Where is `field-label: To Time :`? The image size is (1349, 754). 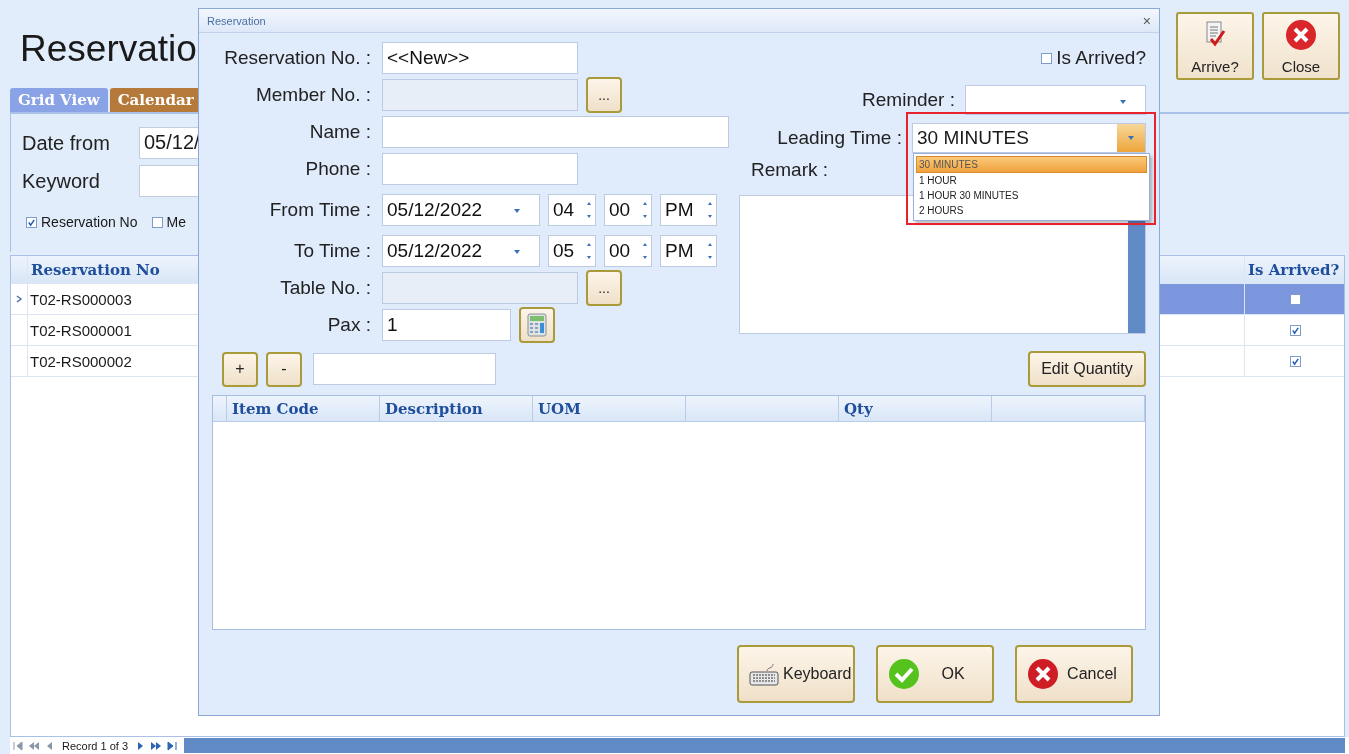
field-label: To Time : is located at coordinates (331, 251).